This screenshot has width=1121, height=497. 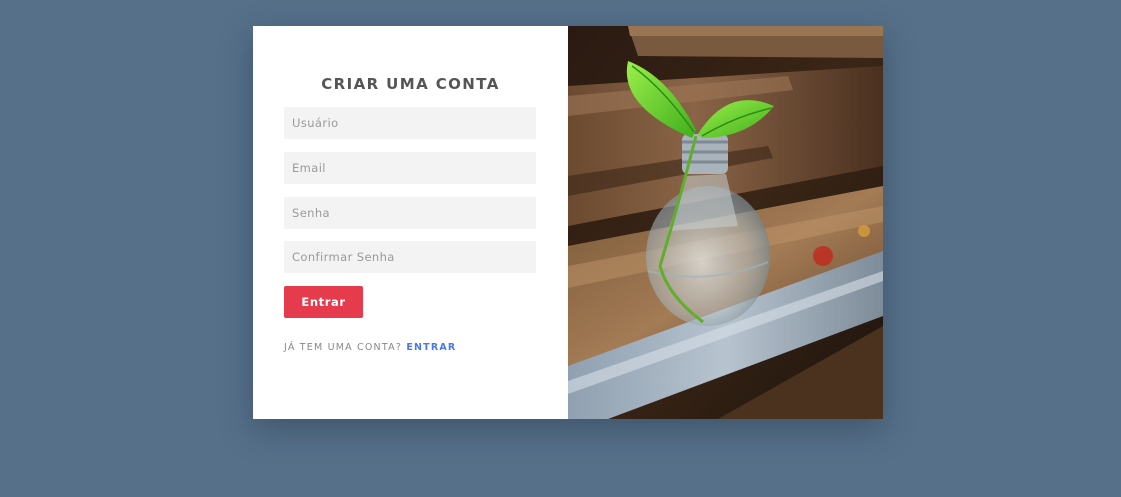 What do you see at coordinates (410, 123) in the screenshot?
I see `username-input` at bounding box center [410, 123].